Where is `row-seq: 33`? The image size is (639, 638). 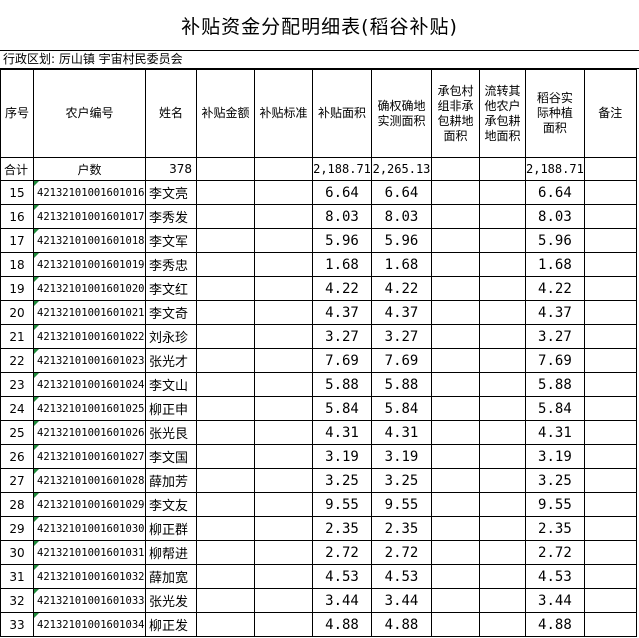 row-seq: 33 is located at coordinates (17, 624).